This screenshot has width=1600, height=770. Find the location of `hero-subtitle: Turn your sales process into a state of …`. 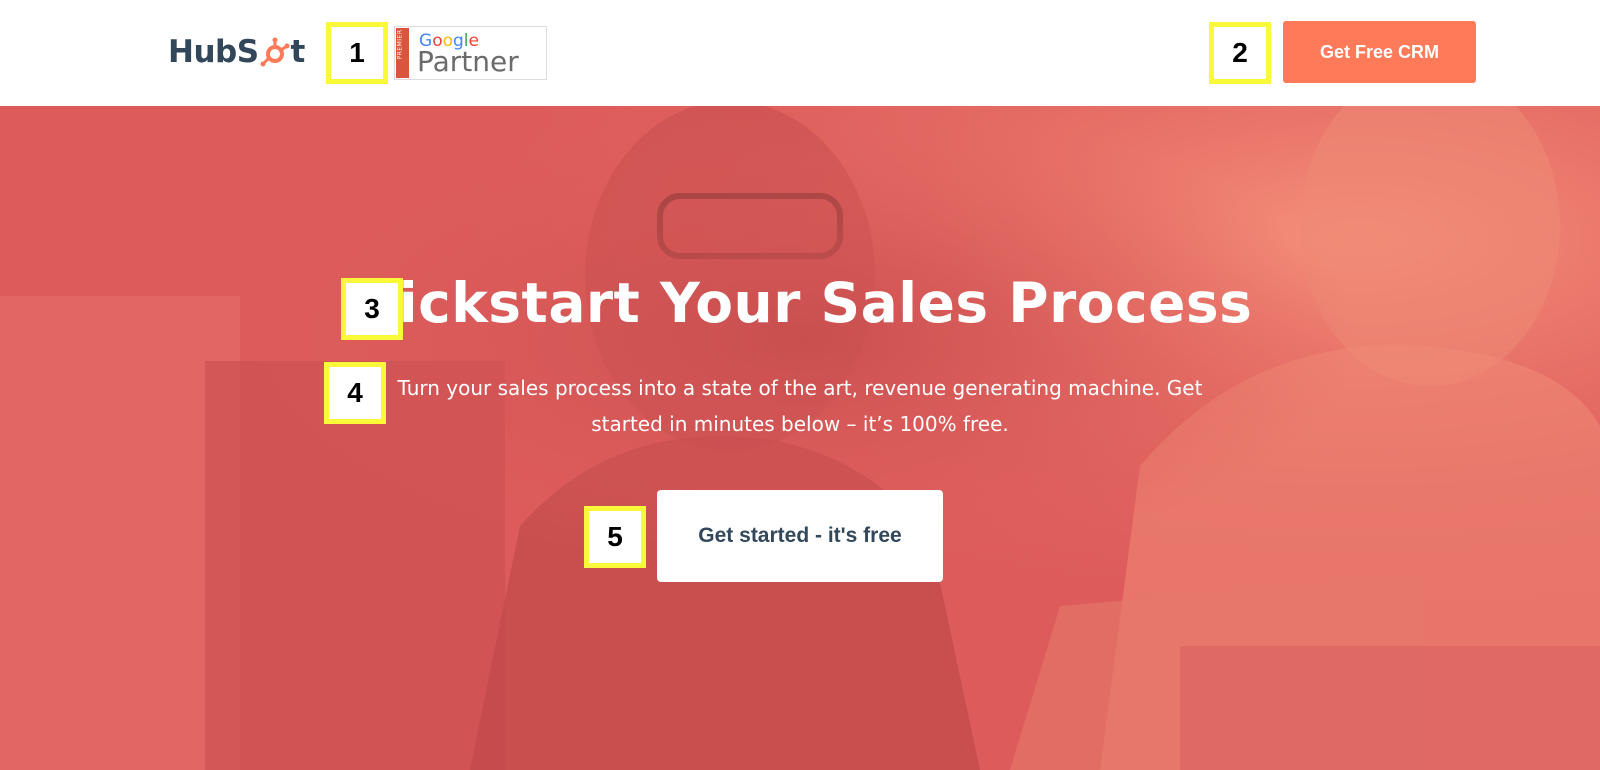

hero-subtitle: Turn your sales process into a state of … is located at coordinates (800, 406).